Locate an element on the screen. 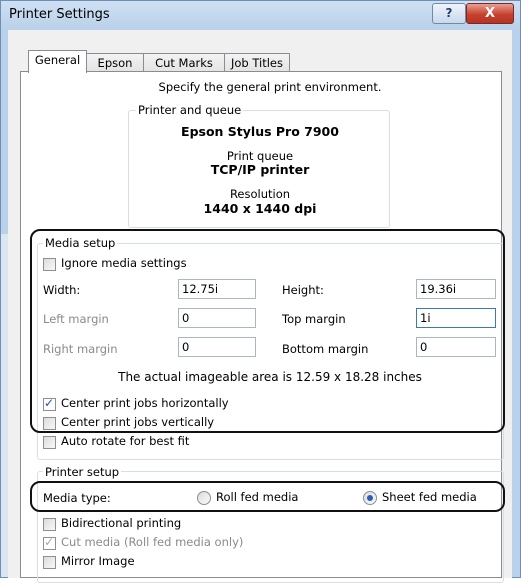  help-button: ? is located at coordinates (449, 13).